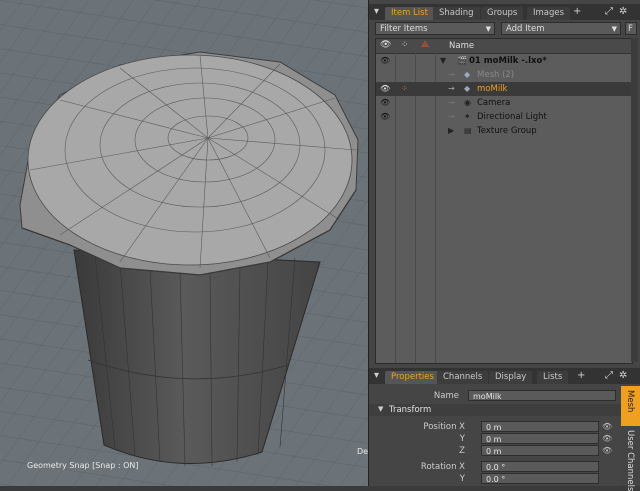 This screenshot has height=491, width=640. What do you see at coordinates (467, 116) in the screenshot?
I see `light-icon: ✦` at bounding box center [467, 116].